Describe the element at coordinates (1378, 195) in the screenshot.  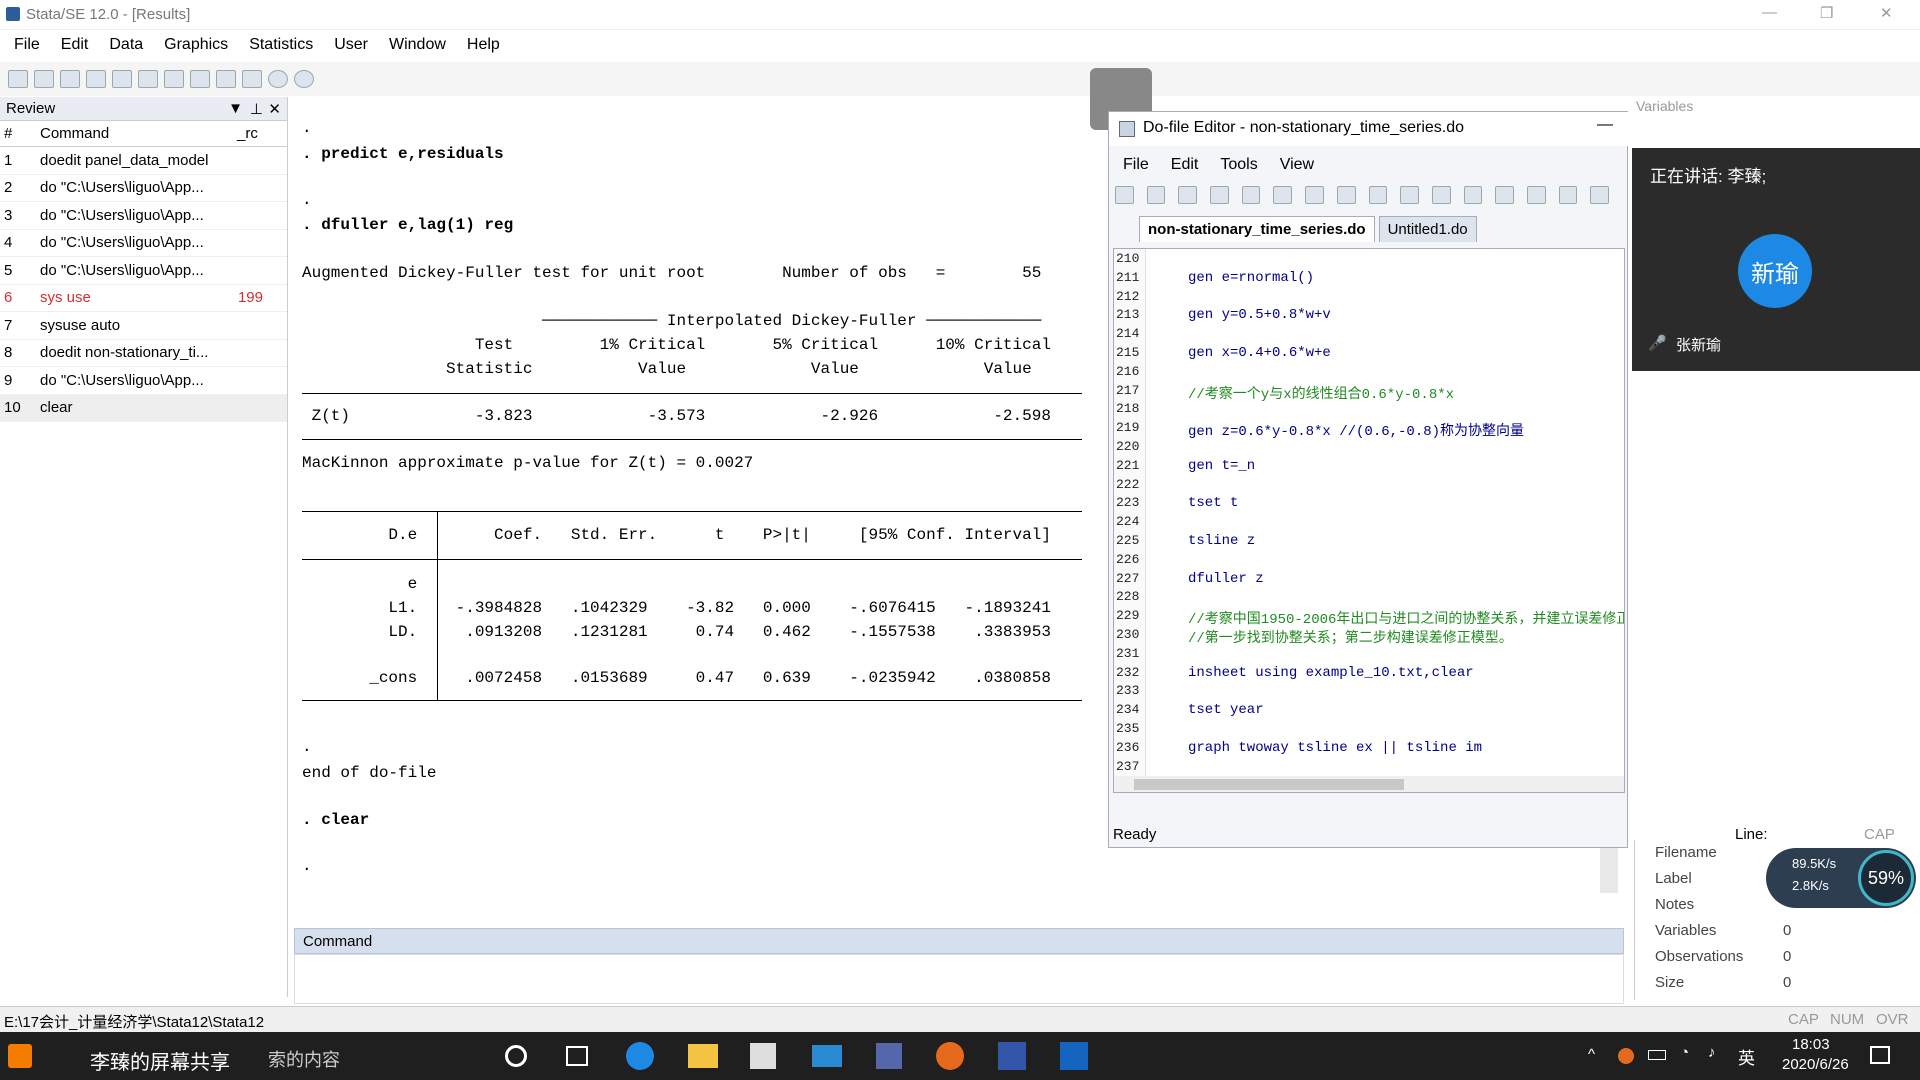
I see `undo-icon` at that location.